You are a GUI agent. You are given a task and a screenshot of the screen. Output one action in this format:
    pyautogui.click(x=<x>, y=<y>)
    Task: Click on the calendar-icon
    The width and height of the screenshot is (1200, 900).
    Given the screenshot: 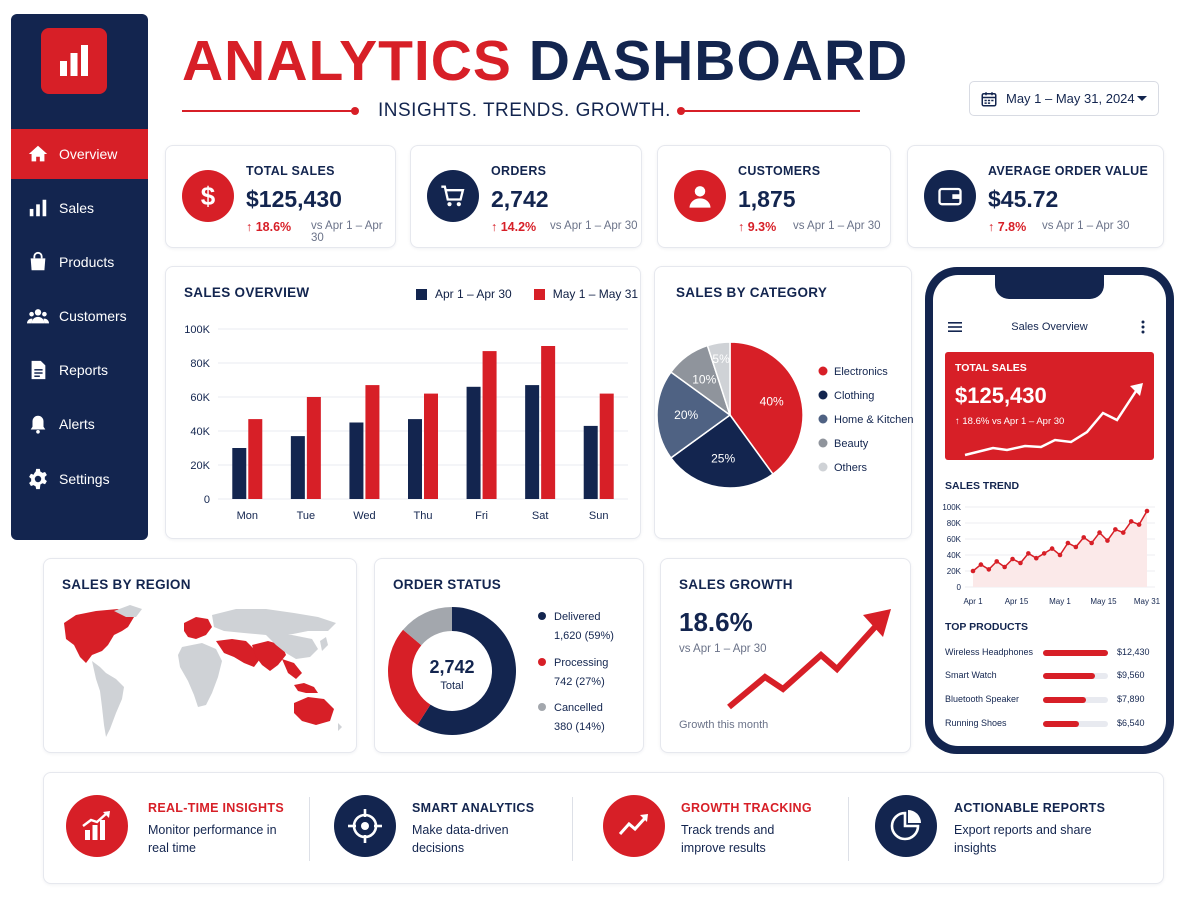 What is the action you would take?
    pyautogui.click(x=989, y=98)
    